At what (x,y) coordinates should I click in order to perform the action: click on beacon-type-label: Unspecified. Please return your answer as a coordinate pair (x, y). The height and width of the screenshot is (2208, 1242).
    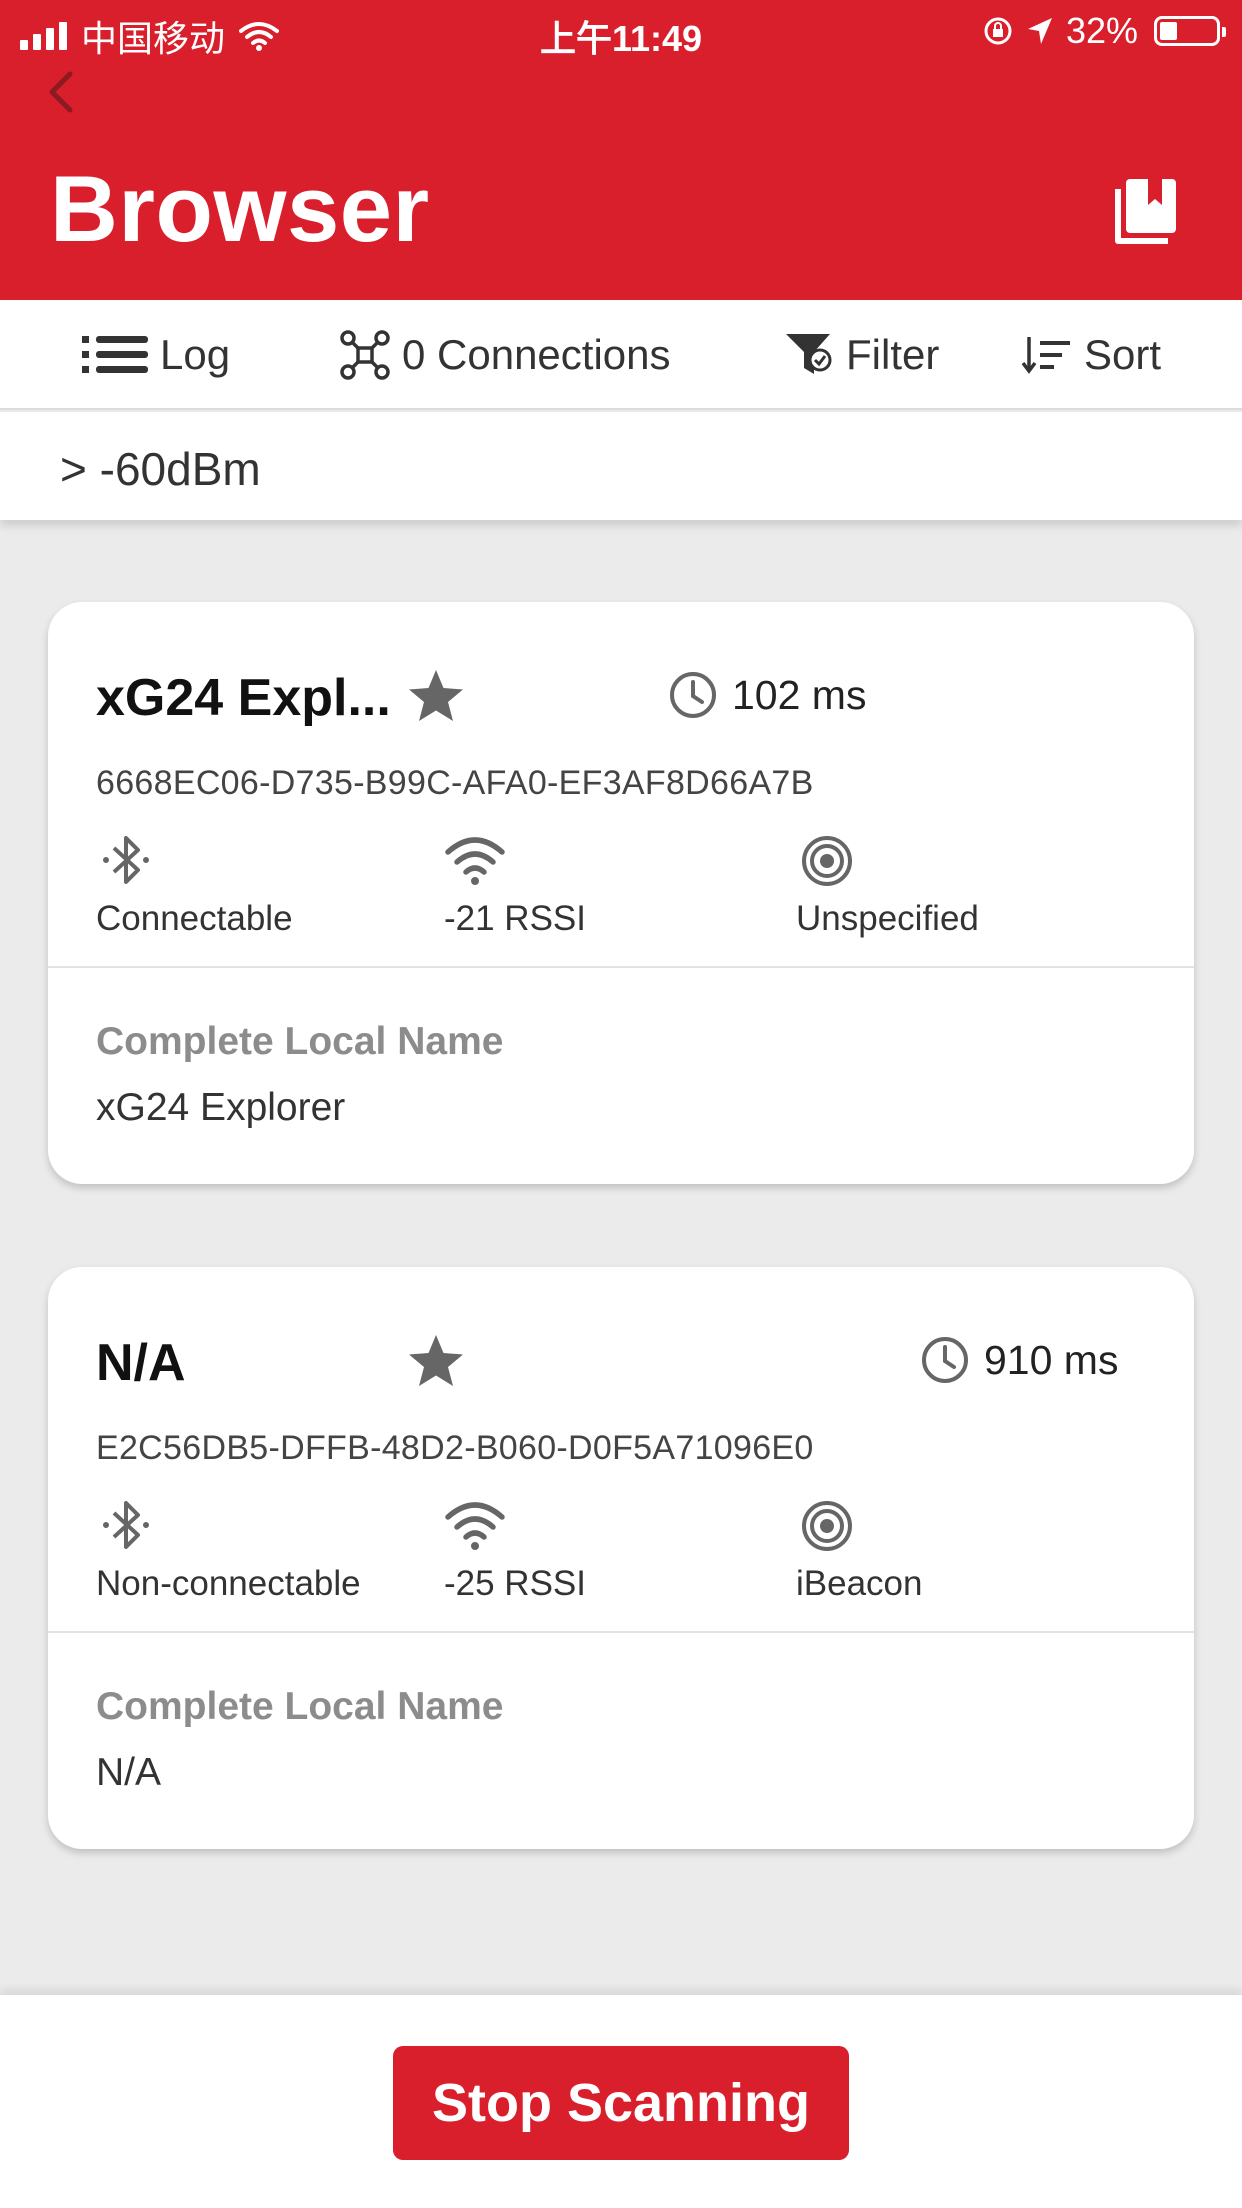
    Looking at the image, I should click on (887, 918).